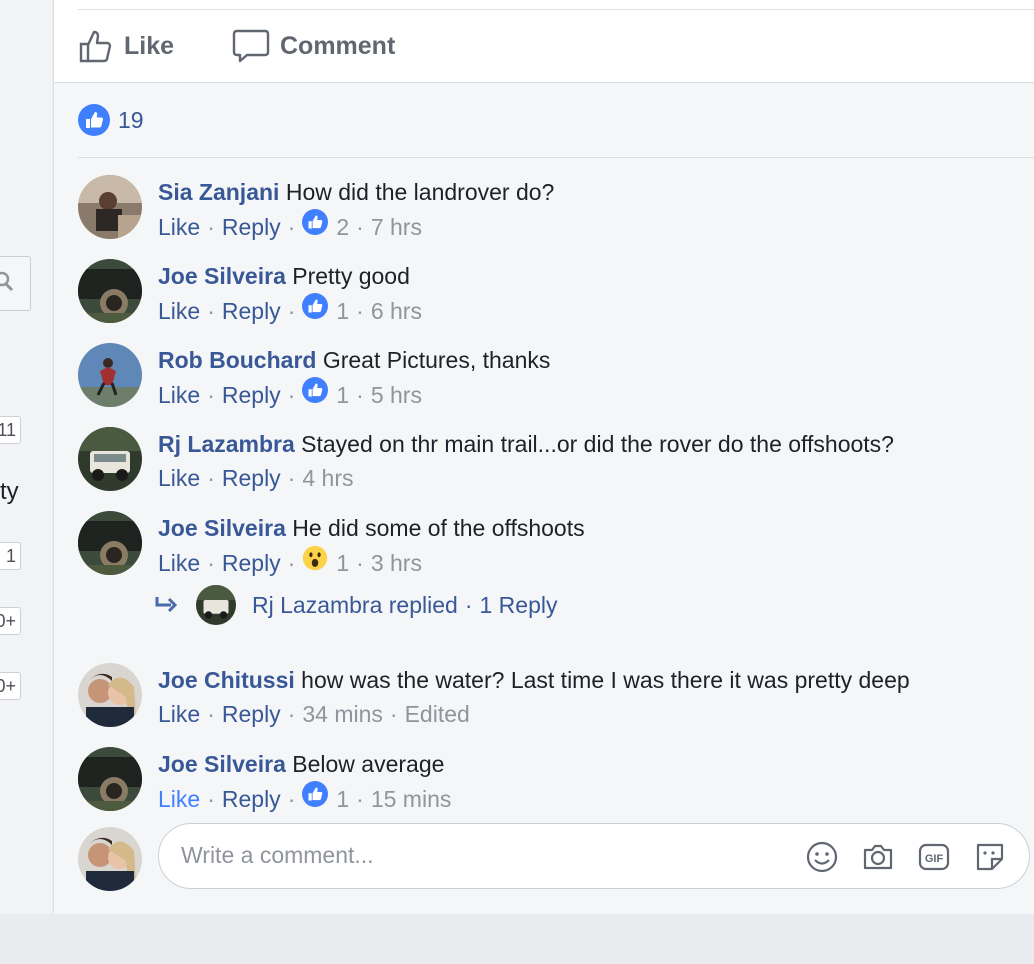  I want to click on left-sidebar-fragment: 11 ty 1 0+ 0+, so click(26, 482).